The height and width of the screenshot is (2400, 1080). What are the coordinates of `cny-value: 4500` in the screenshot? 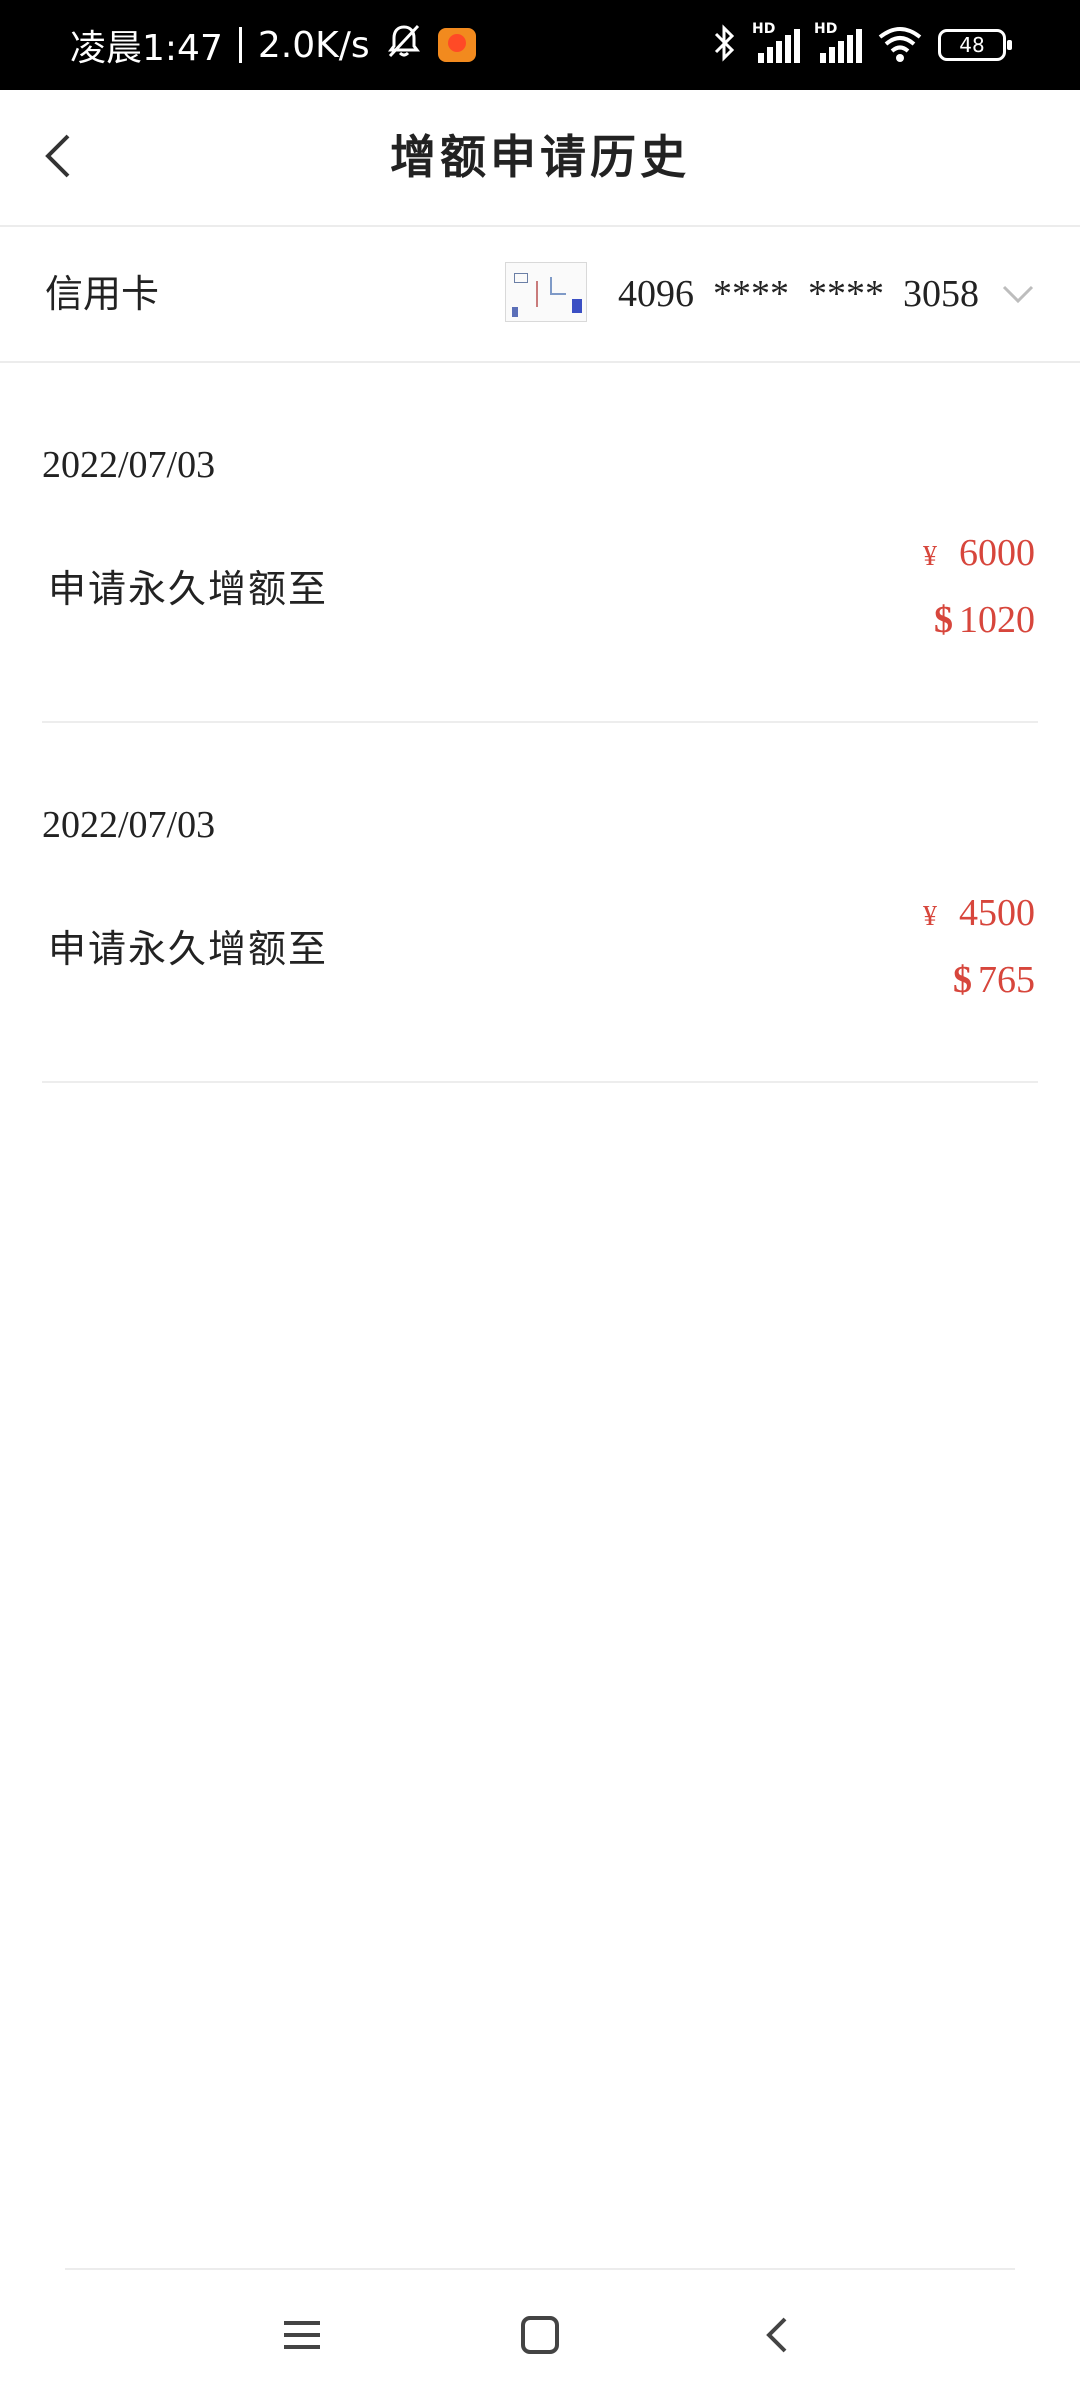 It's located at (997, 913).